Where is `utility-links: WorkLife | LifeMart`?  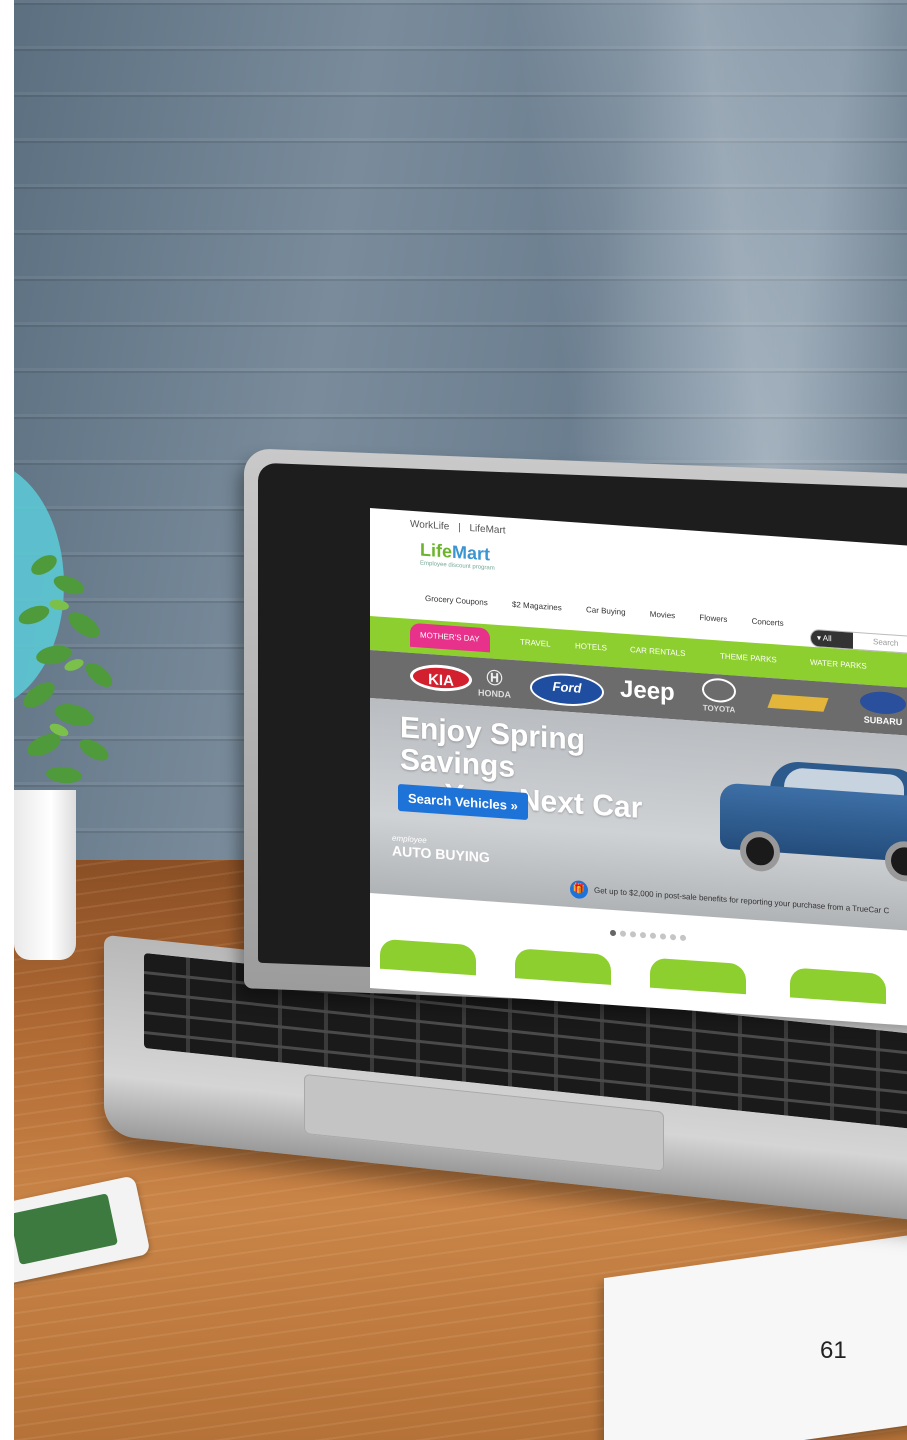
utility-links: WorkLife | LifeMart is located at coordinates (461, 528).